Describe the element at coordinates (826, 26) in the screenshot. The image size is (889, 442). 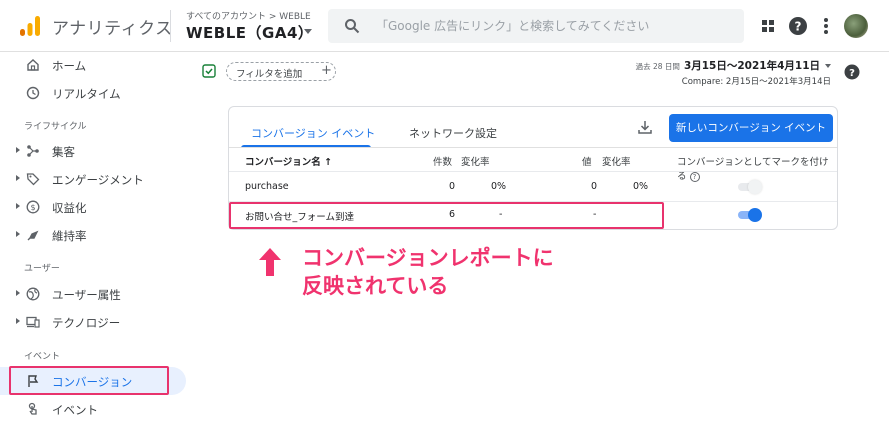
I see `more-vert-icon` at that location.